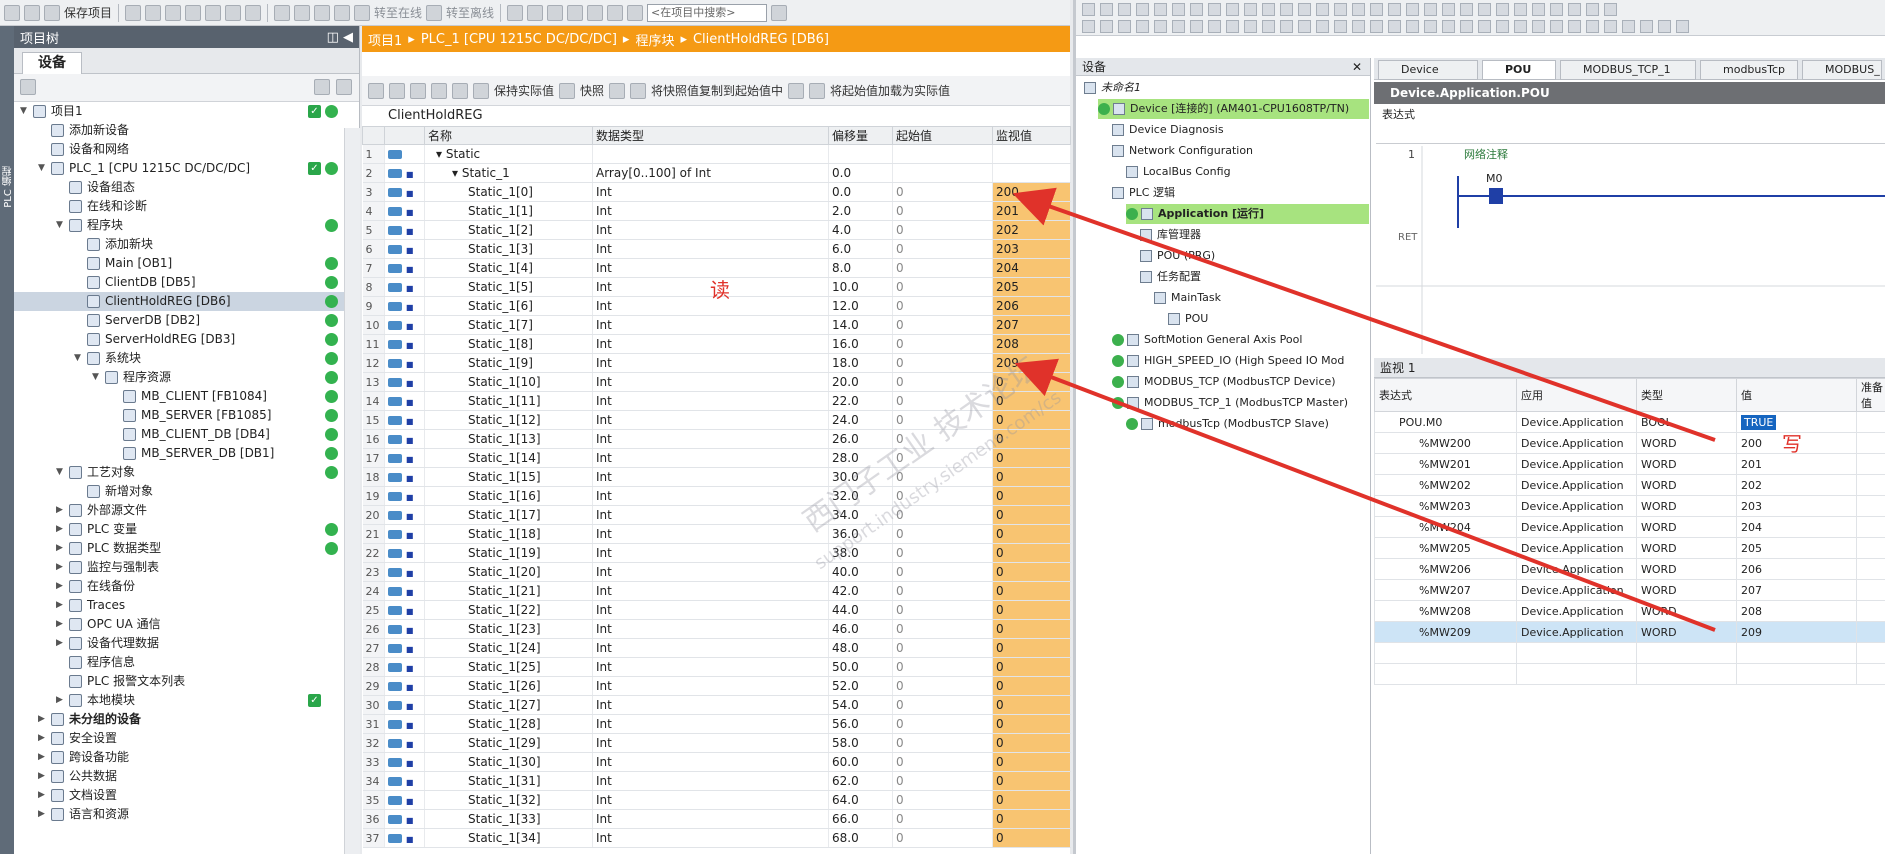  What do you see at coordinates (1576, 395) in the screenshot?
I see `watch-col-app: 应用` at bounding box center [1576, 395].